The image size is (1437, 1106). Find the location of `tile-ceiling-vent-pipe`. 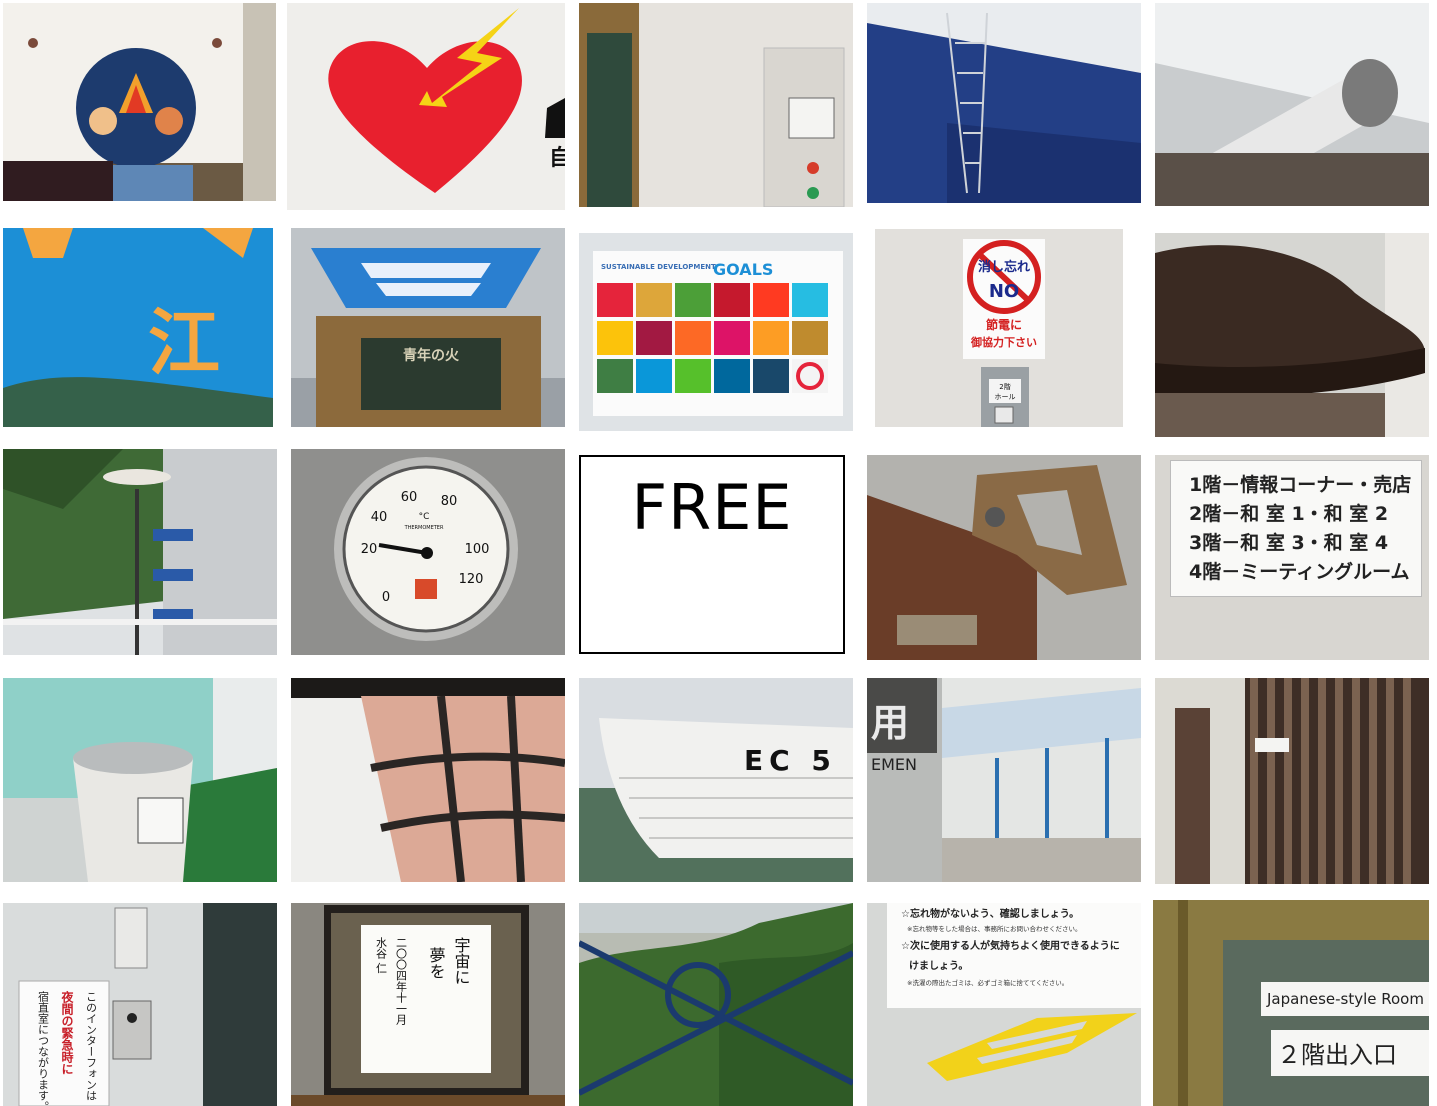

tile-ceiling-vent-pipe is located at coordinates (1292, 104).